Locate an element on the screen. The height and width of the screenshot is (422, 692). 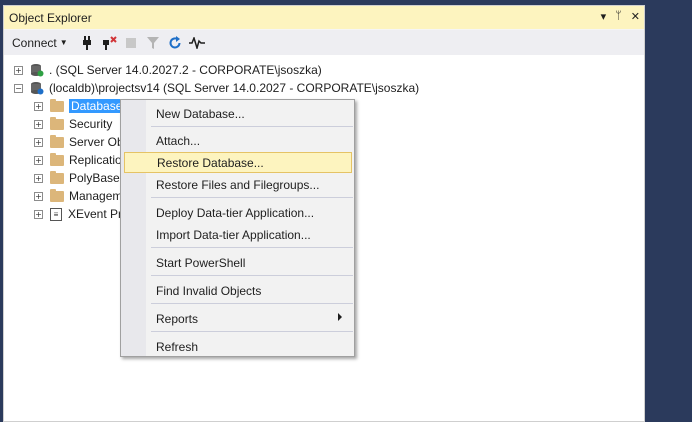
menu-item-label: Start PowerShell is located at coordinates (201, 262).